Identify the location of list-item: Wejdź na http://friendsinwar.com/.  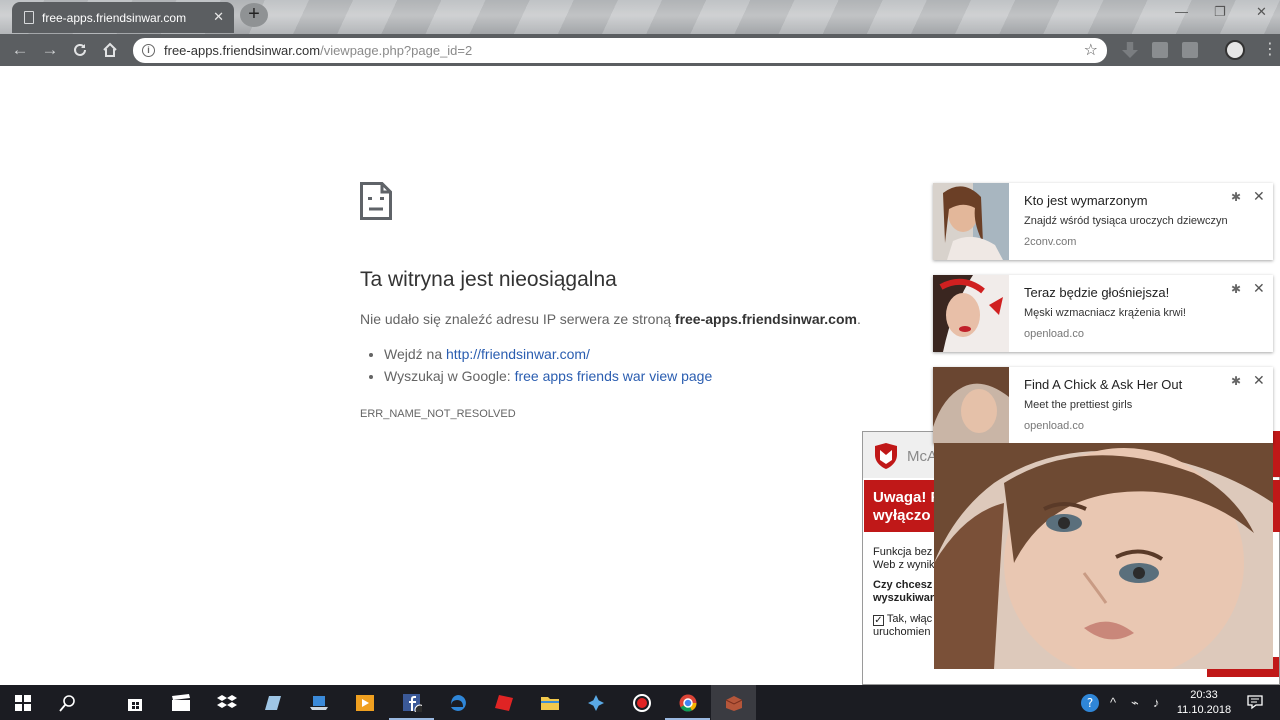
(548, 354).